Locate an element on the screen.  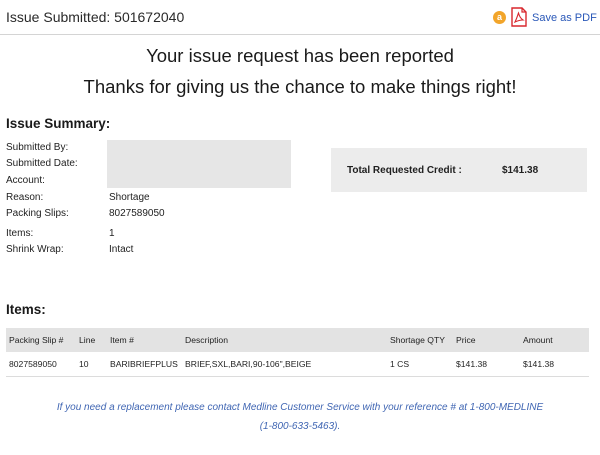
reason-value: Shortage is located at coordinates (129, 197).